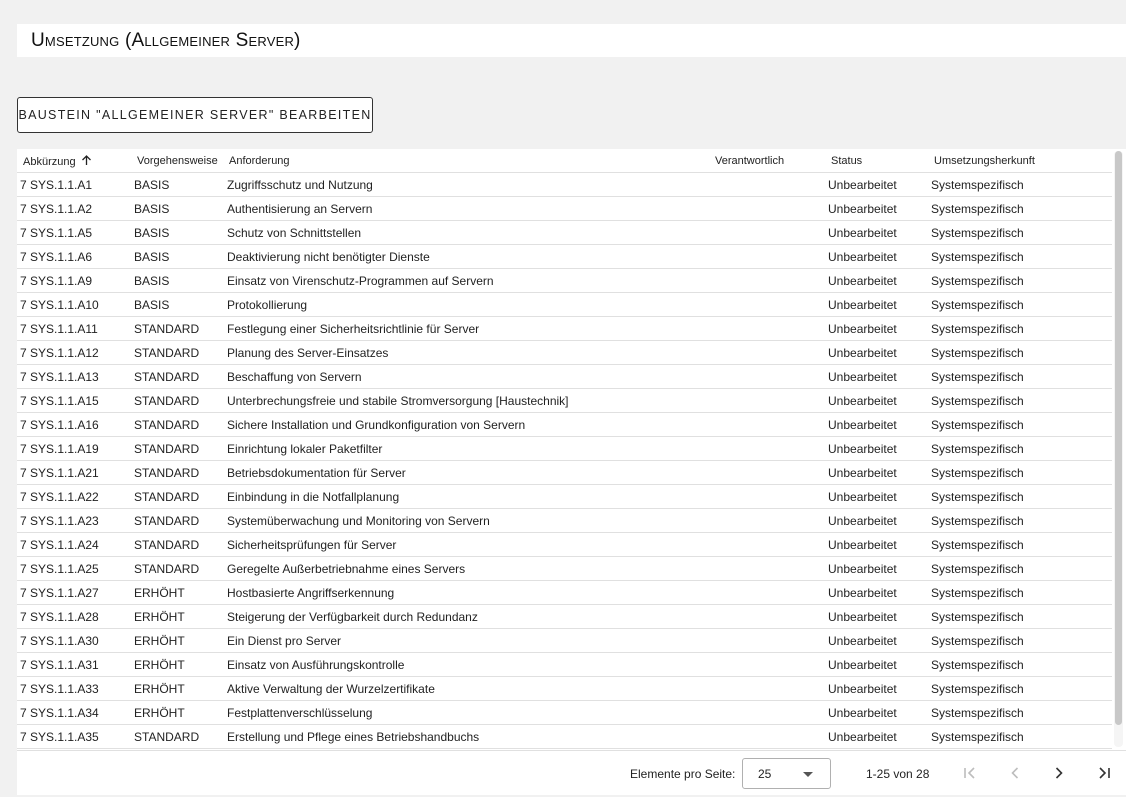 The image size is (1126, 797). What do you see at coordinates (75, 616) in the screenshot?
I see `cell-abkuerzung: 7 SYS.1.1.A28` at bounding box center [75, 616].